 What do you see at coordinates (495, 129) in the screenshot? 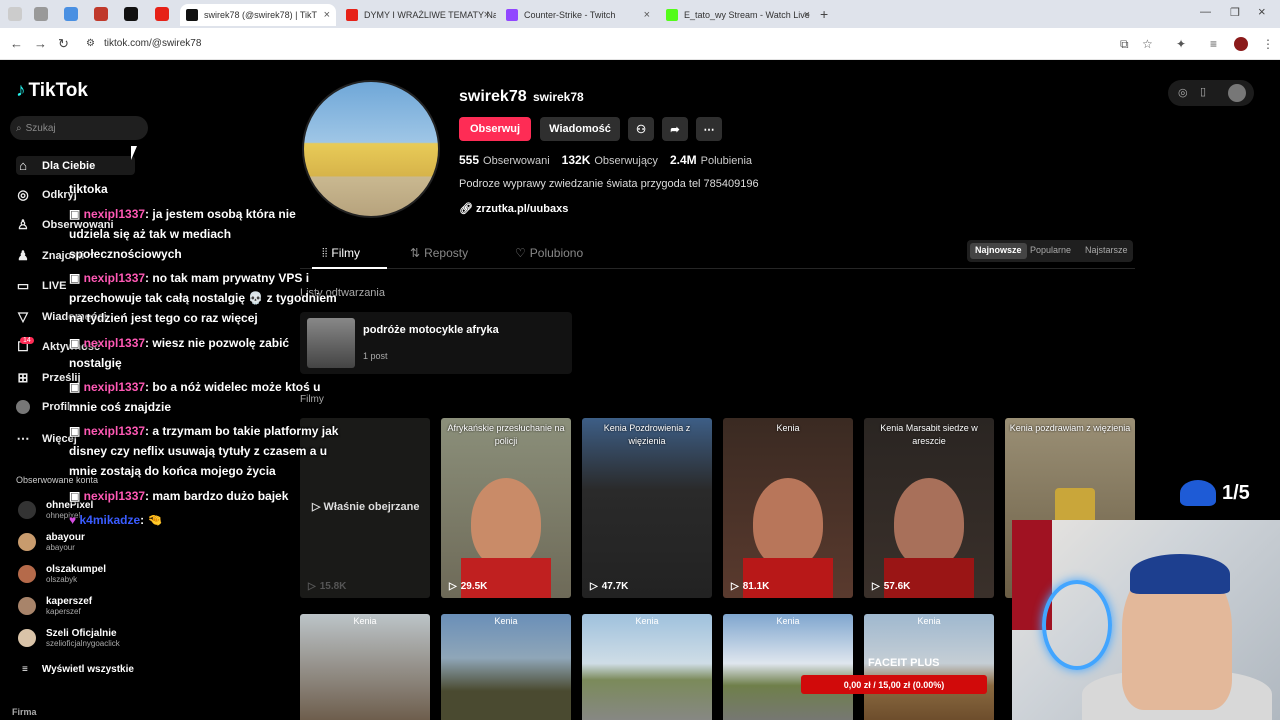
I see `follow-button: Obserwuj` at bounding box center [495, 129].